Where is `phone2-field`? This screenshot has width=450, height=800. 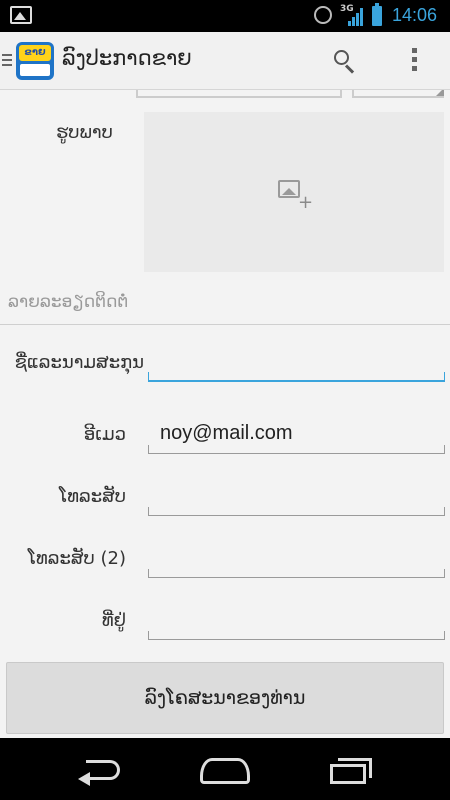 phone2-field is located at coordinates (296, 560).